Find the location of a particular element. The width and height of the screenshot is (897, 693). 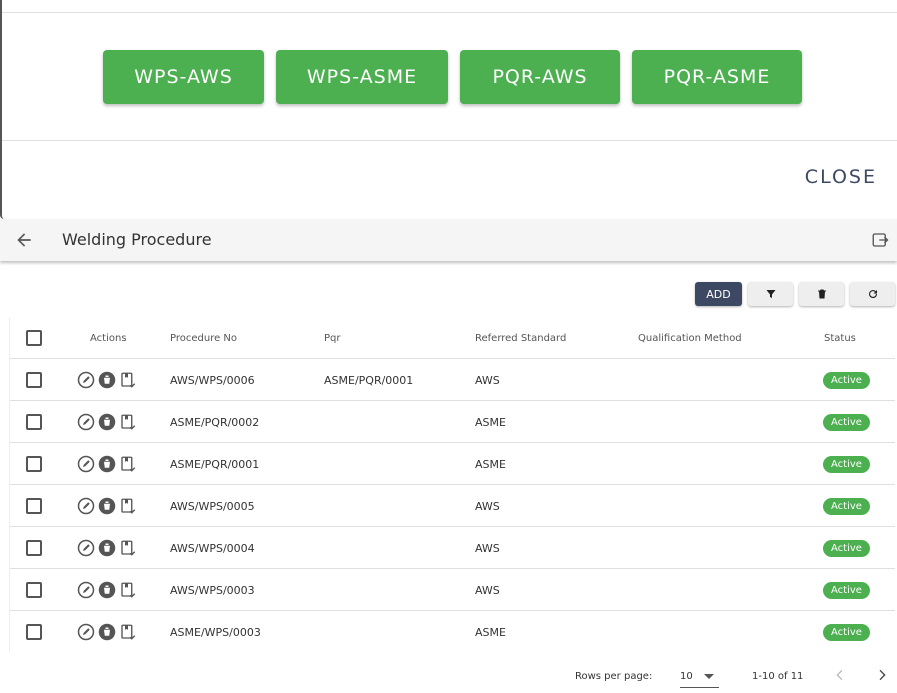

exit-icon is located at coordinates (880, 240).